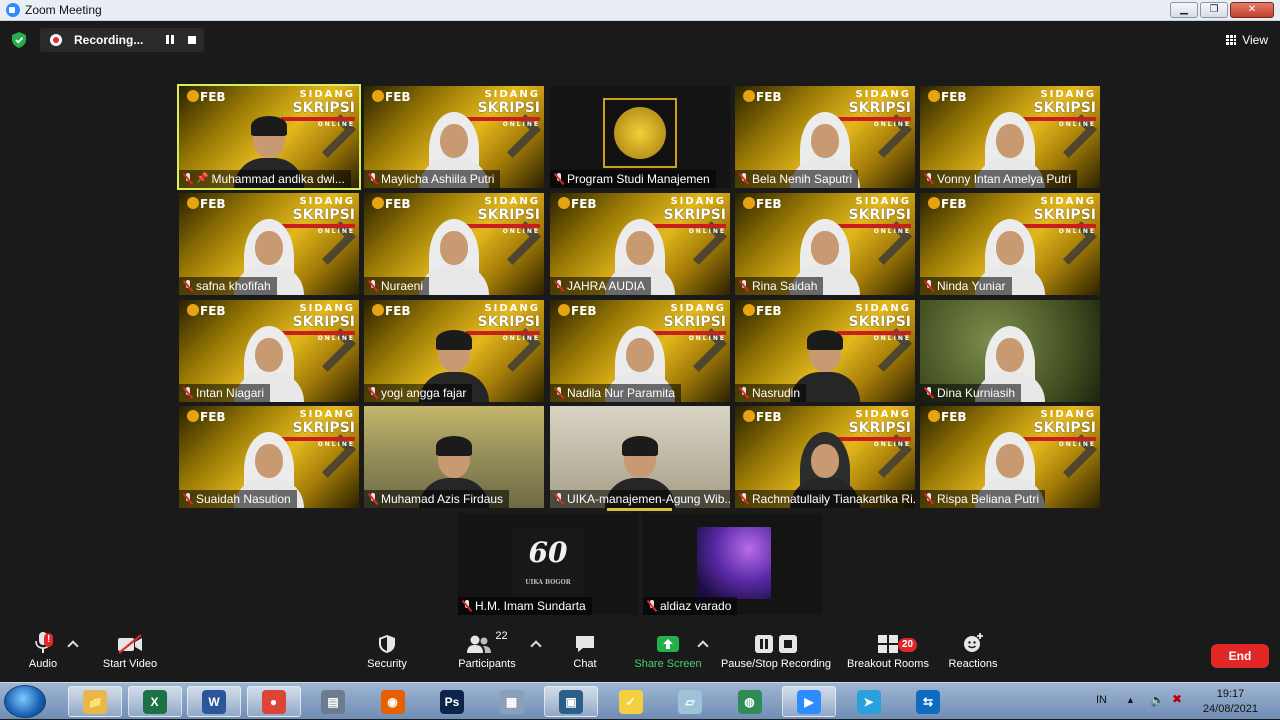 The width and height of the screenshot is (1280, 720). I want to click on participants-count: 22, so click(501, 636).